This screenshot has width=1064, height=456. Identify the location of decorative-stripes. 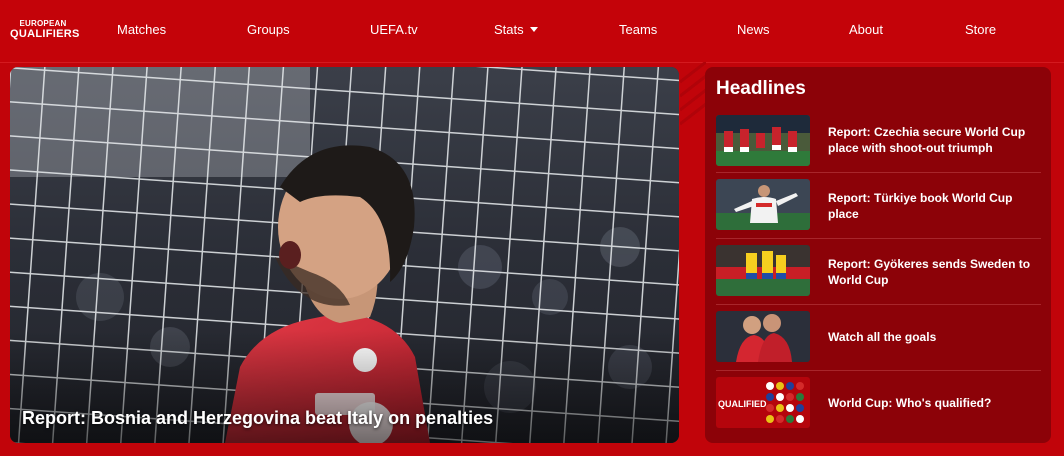
(693, 259).